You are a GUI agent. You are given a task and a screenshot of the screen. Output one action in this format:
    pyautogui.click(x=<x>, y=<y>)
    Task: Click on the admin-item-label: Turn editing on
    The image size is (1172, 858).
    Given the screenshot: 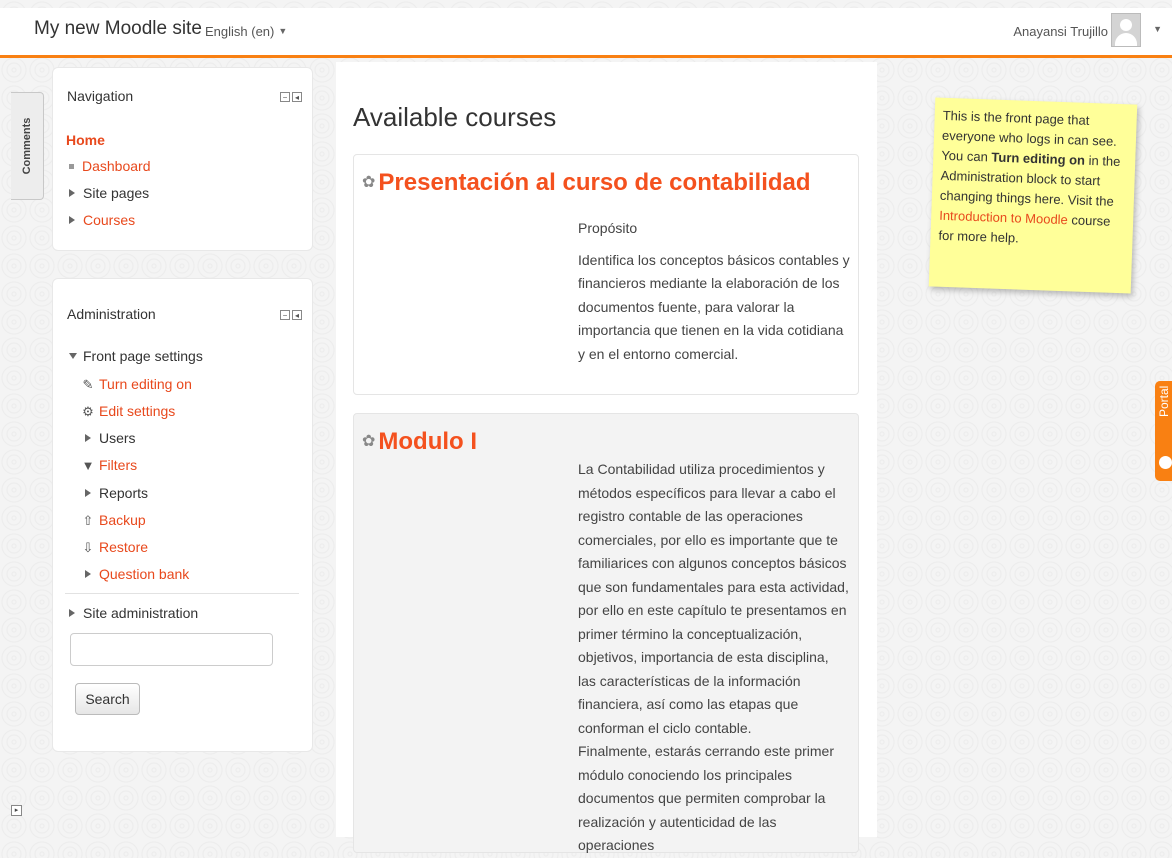 What is the action you would take?
    pyautogui.click(x=145, y=384)
    